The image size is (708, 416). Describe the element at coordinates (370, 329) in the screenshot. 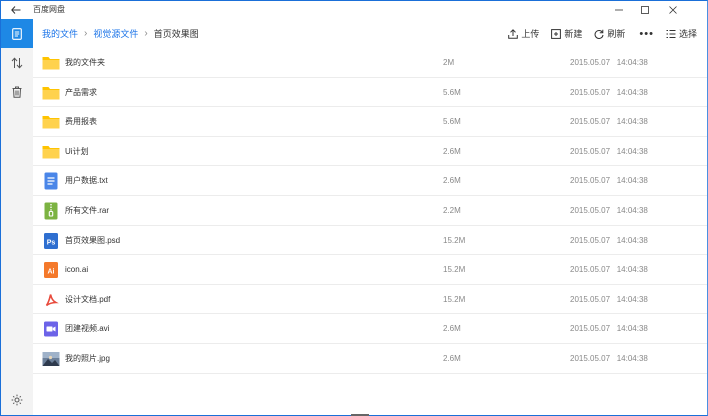

I see `file-row: 团建视频.avi 2.6M 2015.05.07 14:04:38` at that location.